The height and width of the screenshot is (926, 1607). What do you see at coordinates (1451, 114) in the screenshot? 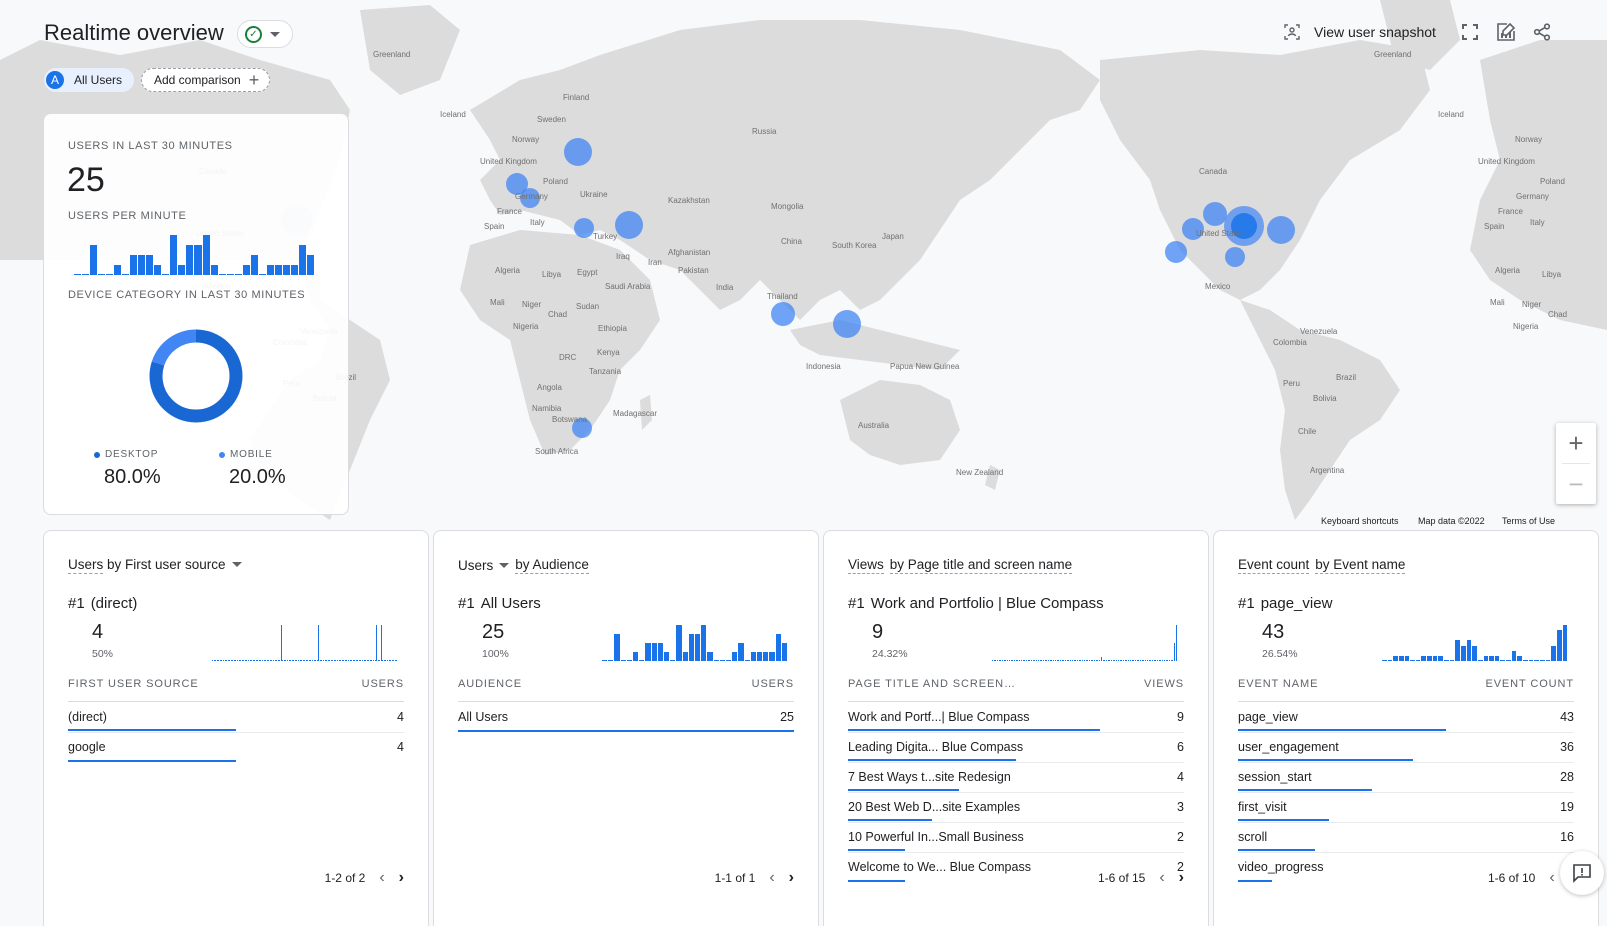
I see `map-label: Iceland` at bounding box center [1451, 114].